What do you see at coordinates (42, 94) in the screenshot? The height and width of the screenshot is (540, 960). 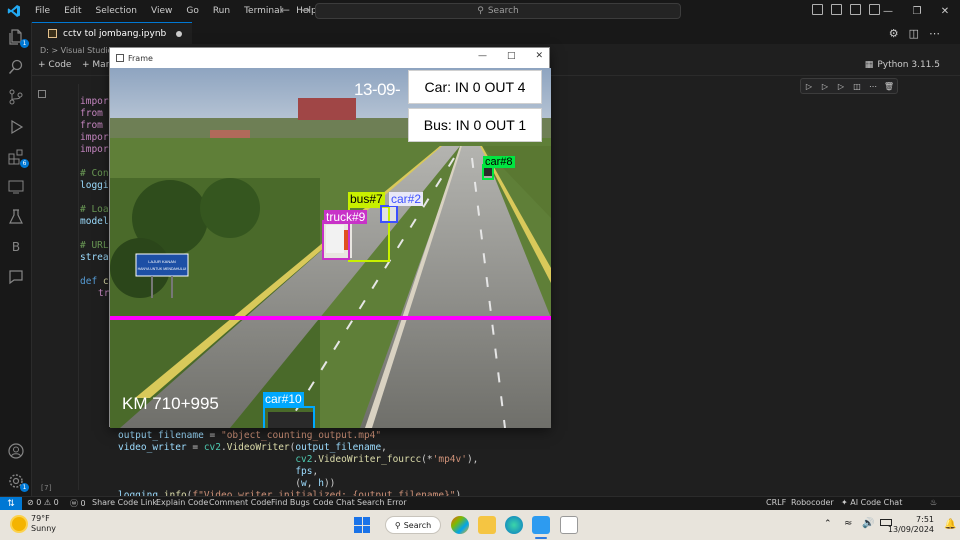 I see `collapse-cell-icon` at bounding box center [42, 94].